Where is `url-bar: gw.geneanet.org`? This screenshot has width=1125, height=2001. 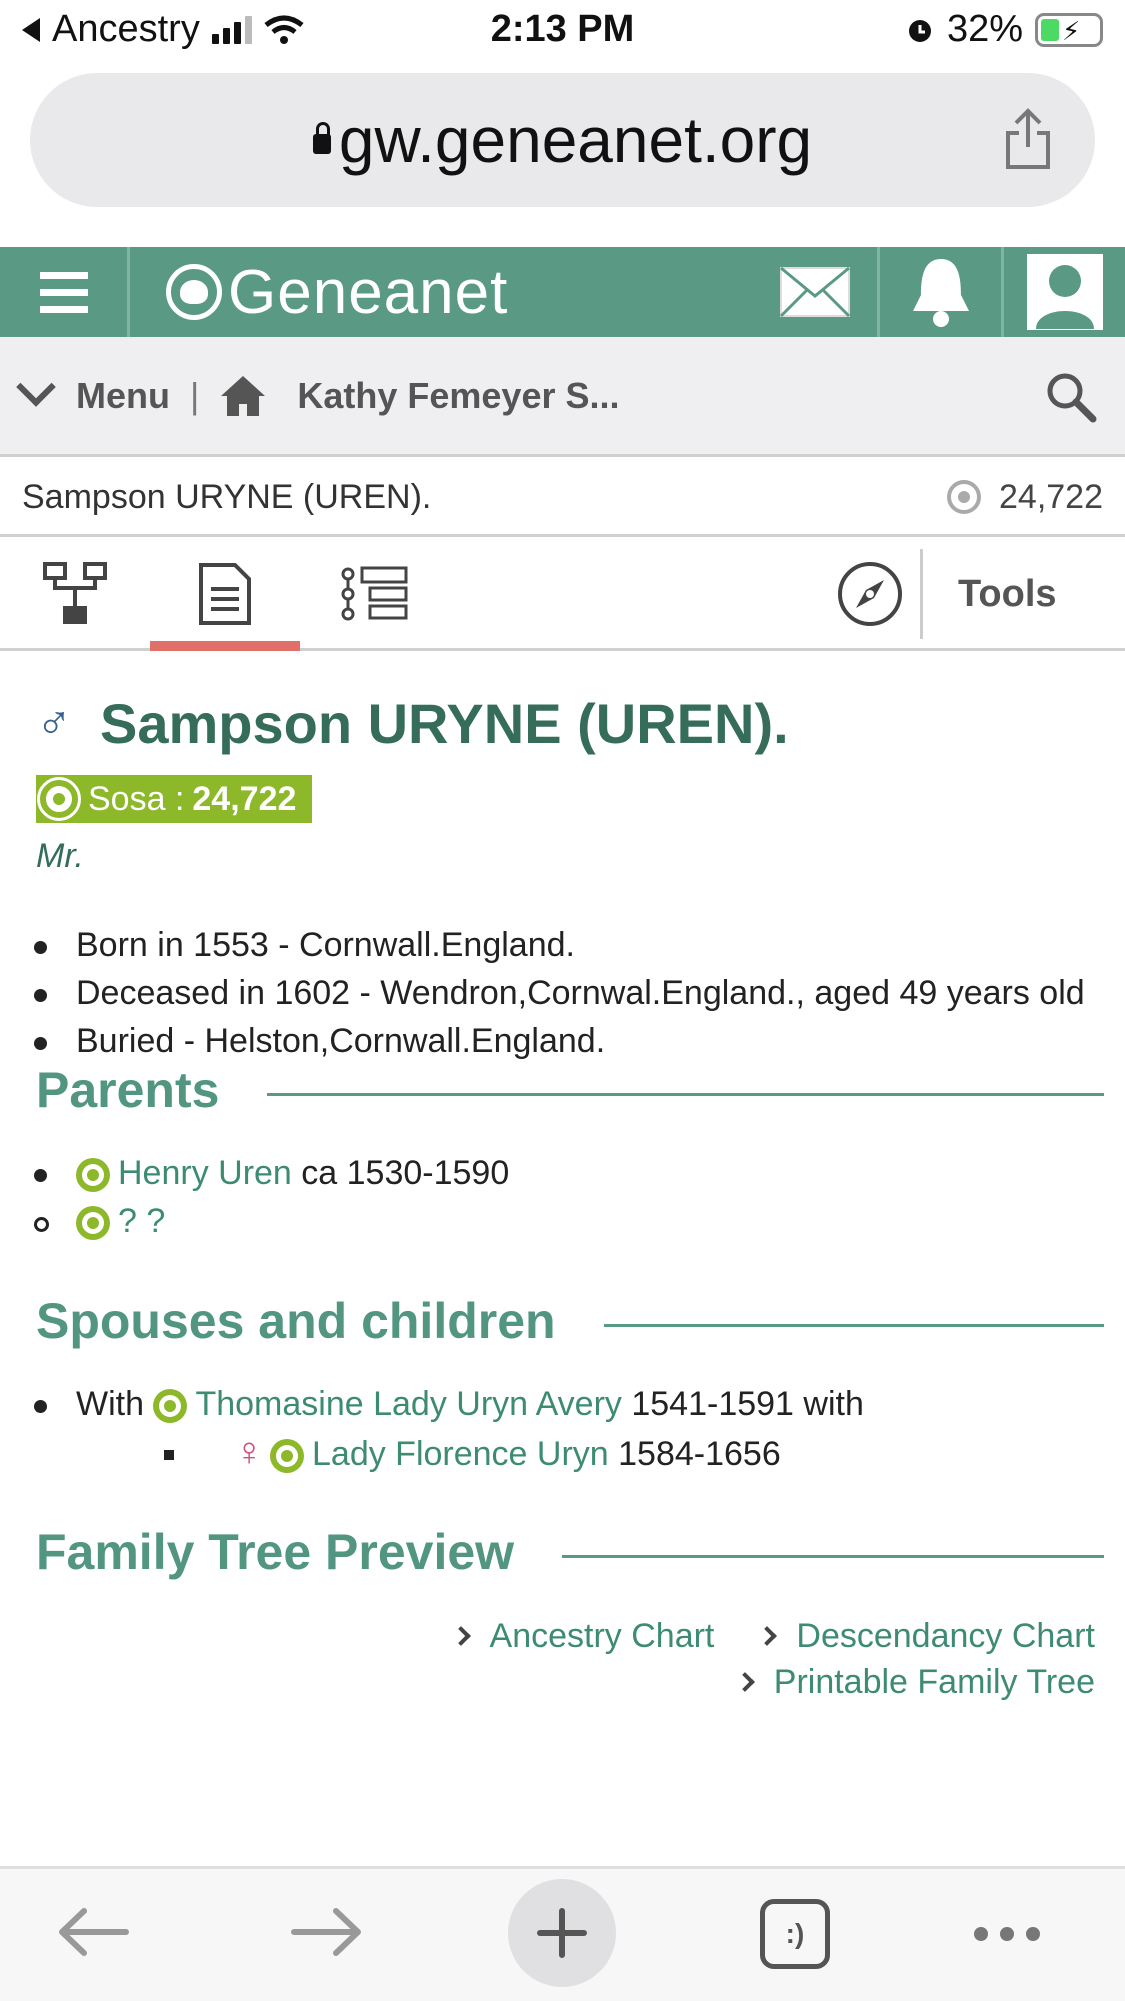
url-bar: gw.geneanet.org is located at coordinates (562, 140).